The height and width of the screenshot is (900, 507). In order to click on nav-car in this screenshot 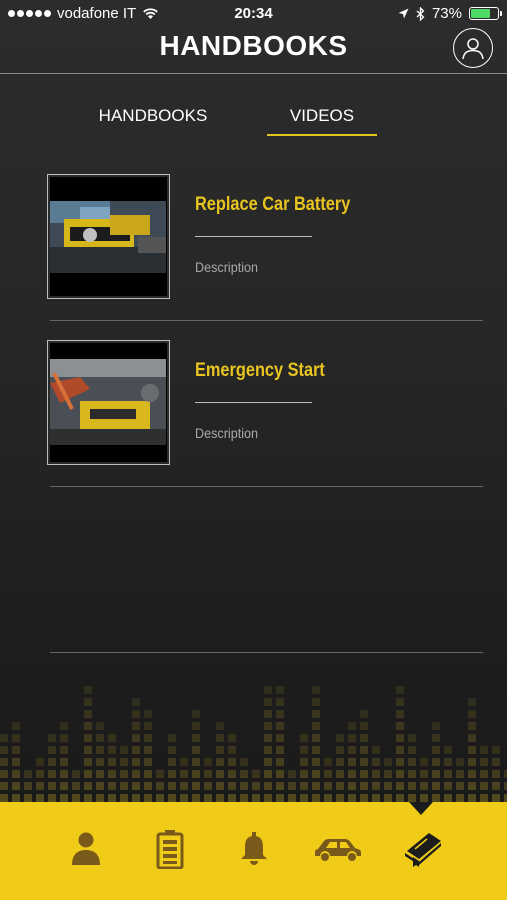, I will do `click(338, 849)`.